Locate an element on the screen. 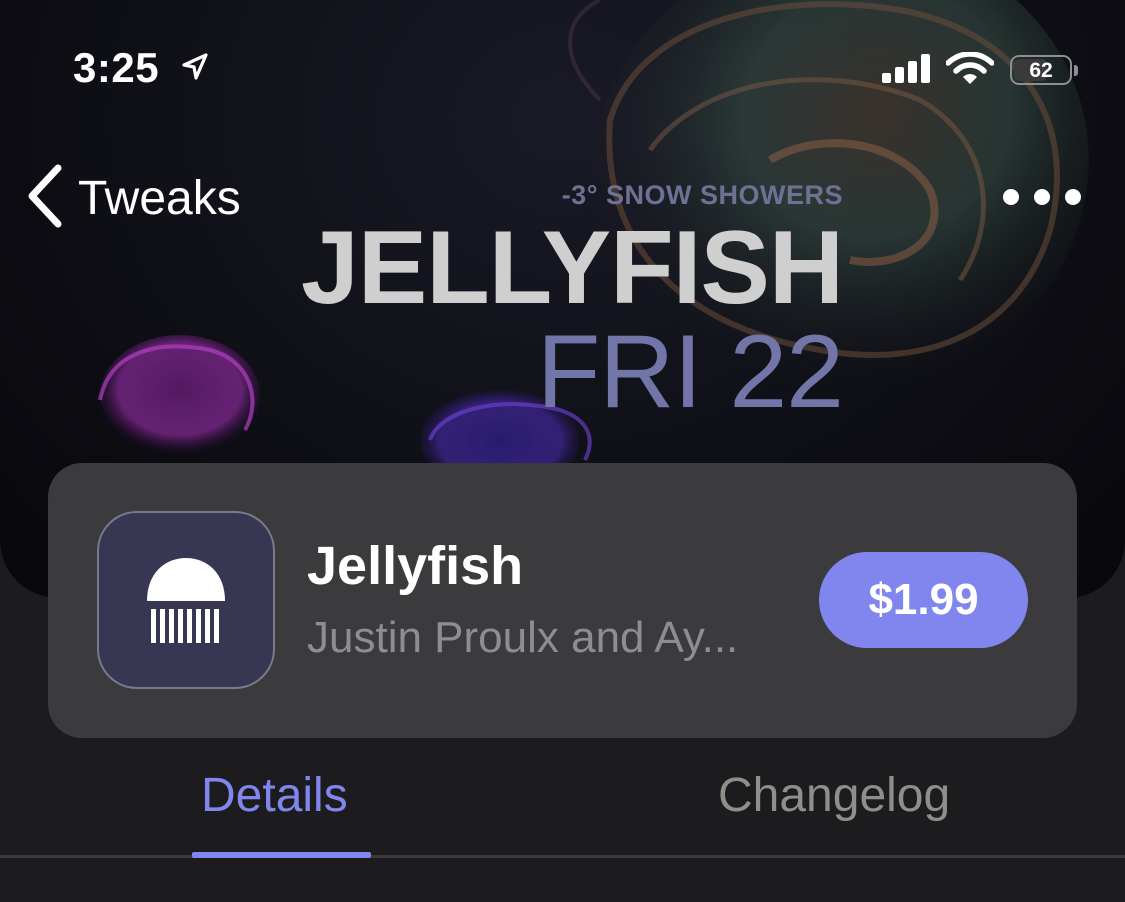 This screenshot has width=1125, height=902. cellular-signal-icon is located at coordinates (908, 71).